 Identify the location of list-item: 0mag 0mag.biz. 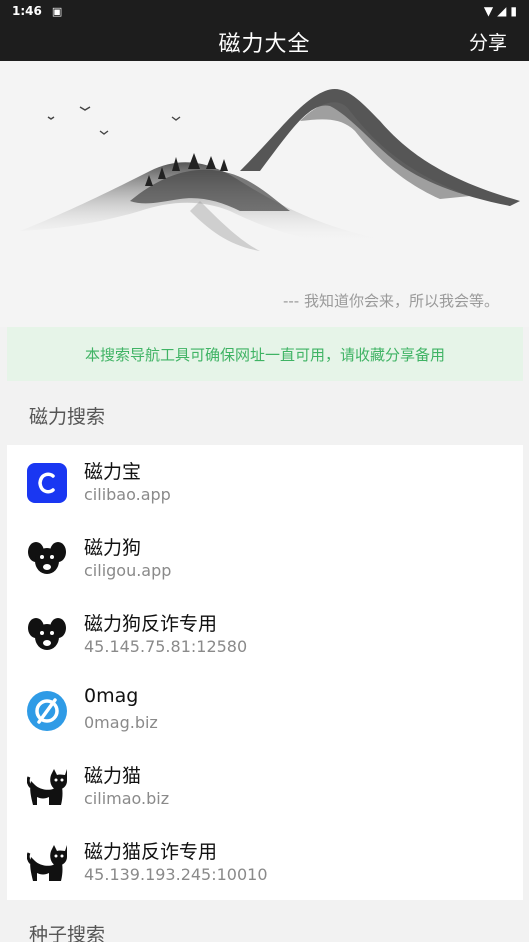
(265, 711).